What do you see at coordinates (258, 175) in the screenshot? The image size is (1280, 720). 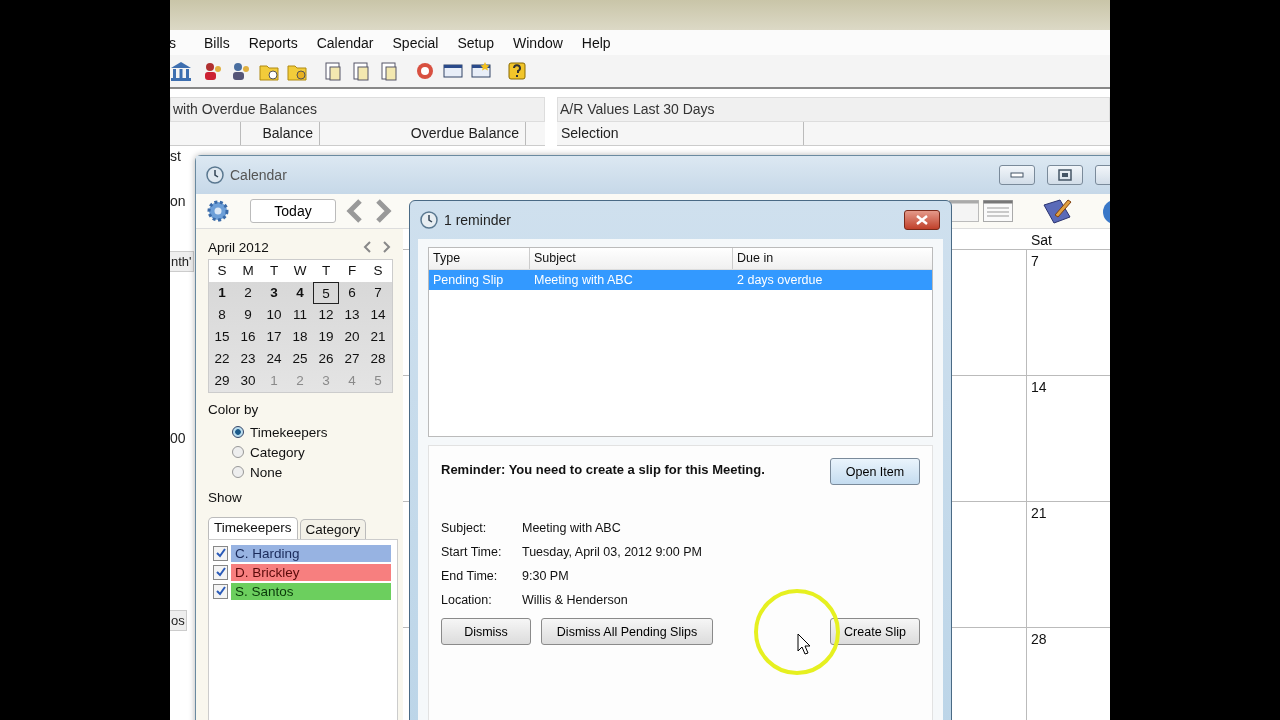 I see `window-title: Calendar` at bounding box center [258, 175].